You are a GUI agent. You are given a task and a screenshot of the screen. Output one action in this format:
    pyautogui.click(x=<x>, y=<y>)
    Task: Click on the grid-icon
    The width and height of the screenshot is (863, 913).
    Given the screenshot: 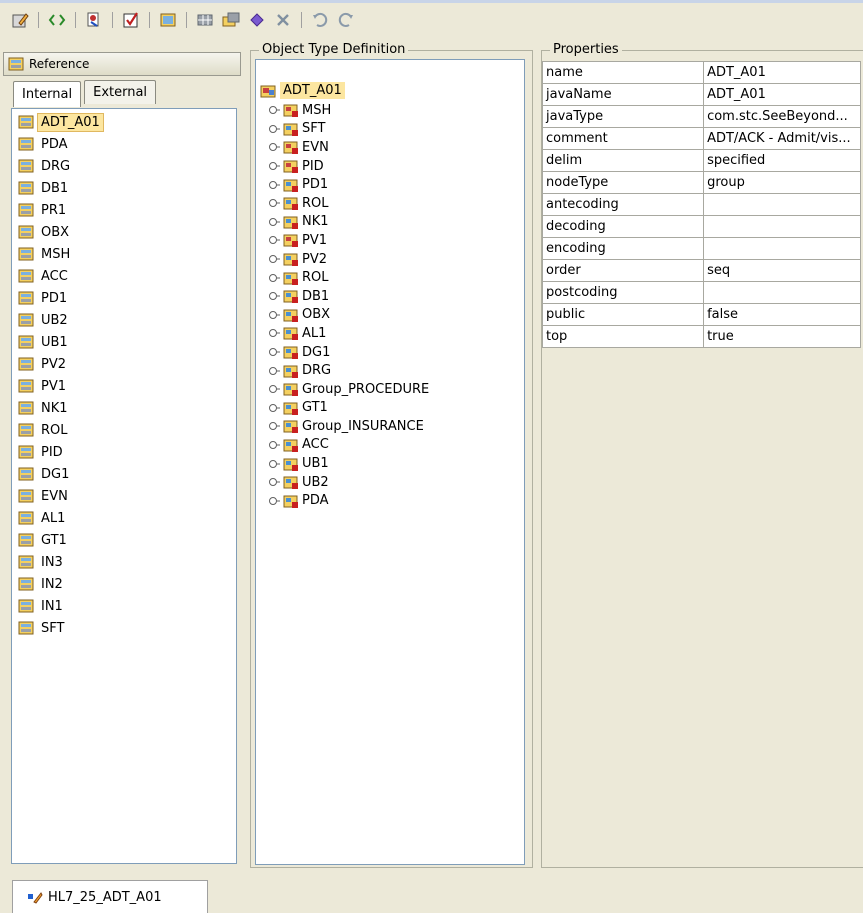 What is the action you would take?
    pyautogui.click(x=205, y=20)
    